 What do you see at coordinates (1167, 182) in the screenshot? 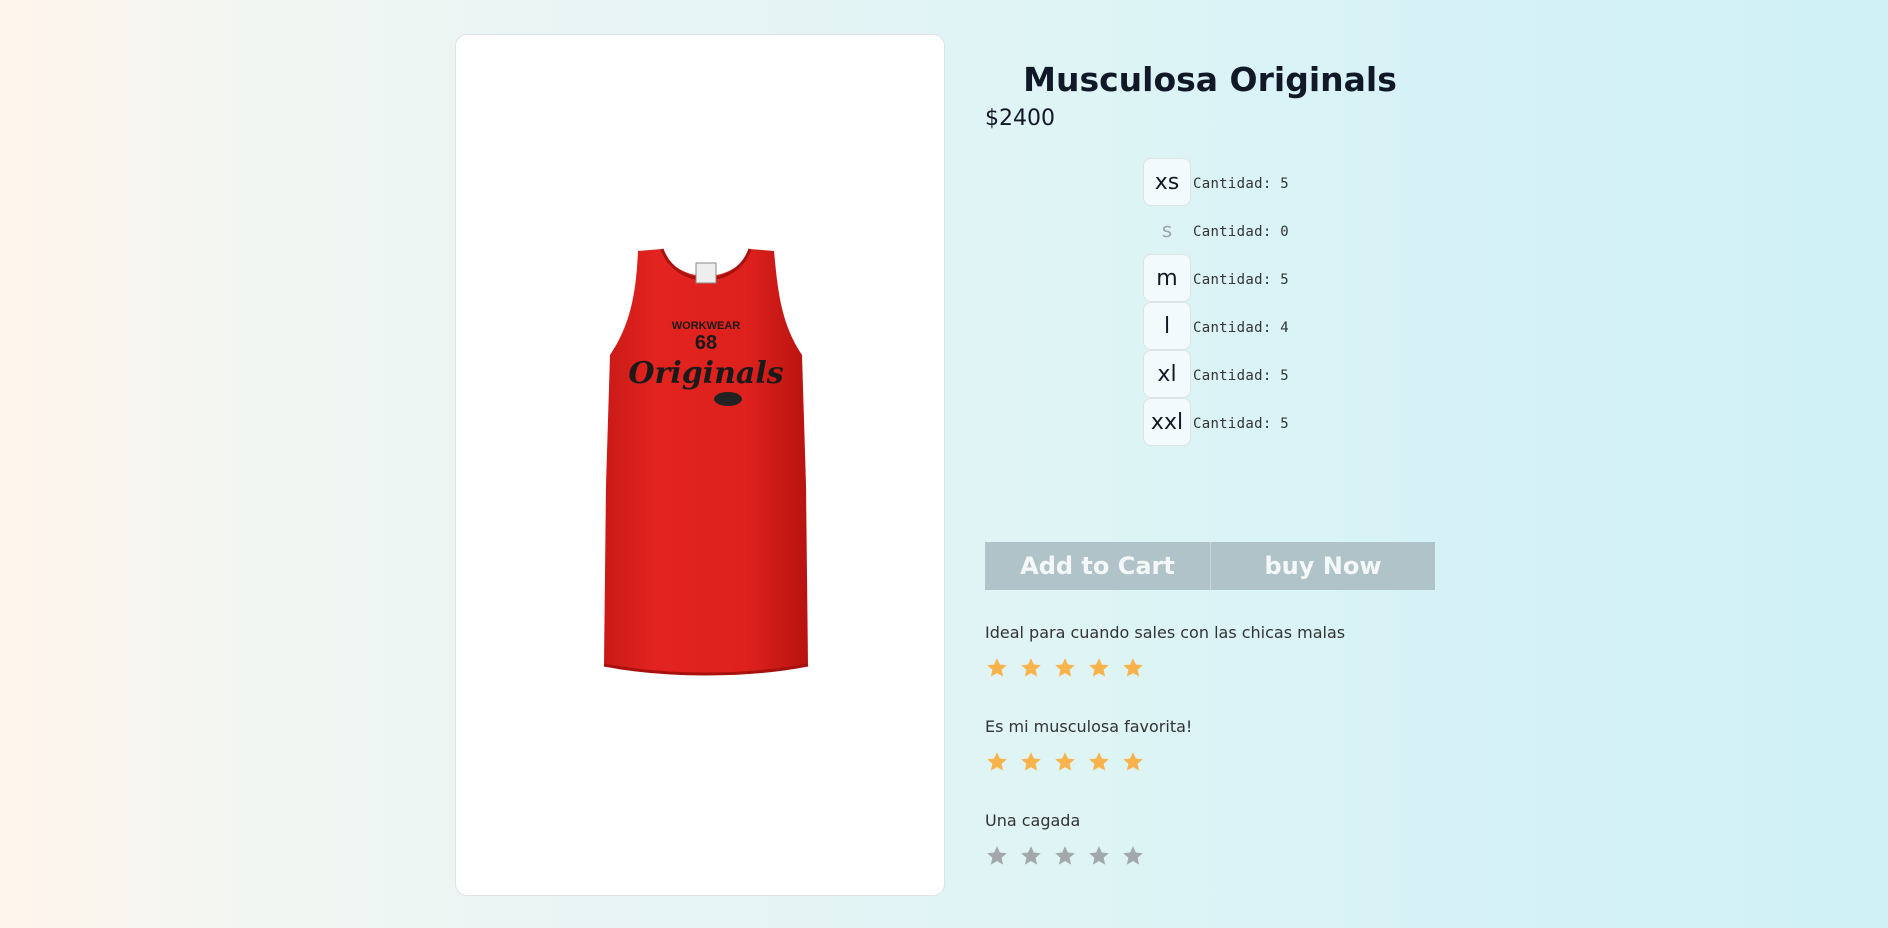
I see `size-button-xs: xs` at bounding box center [1167, 182].